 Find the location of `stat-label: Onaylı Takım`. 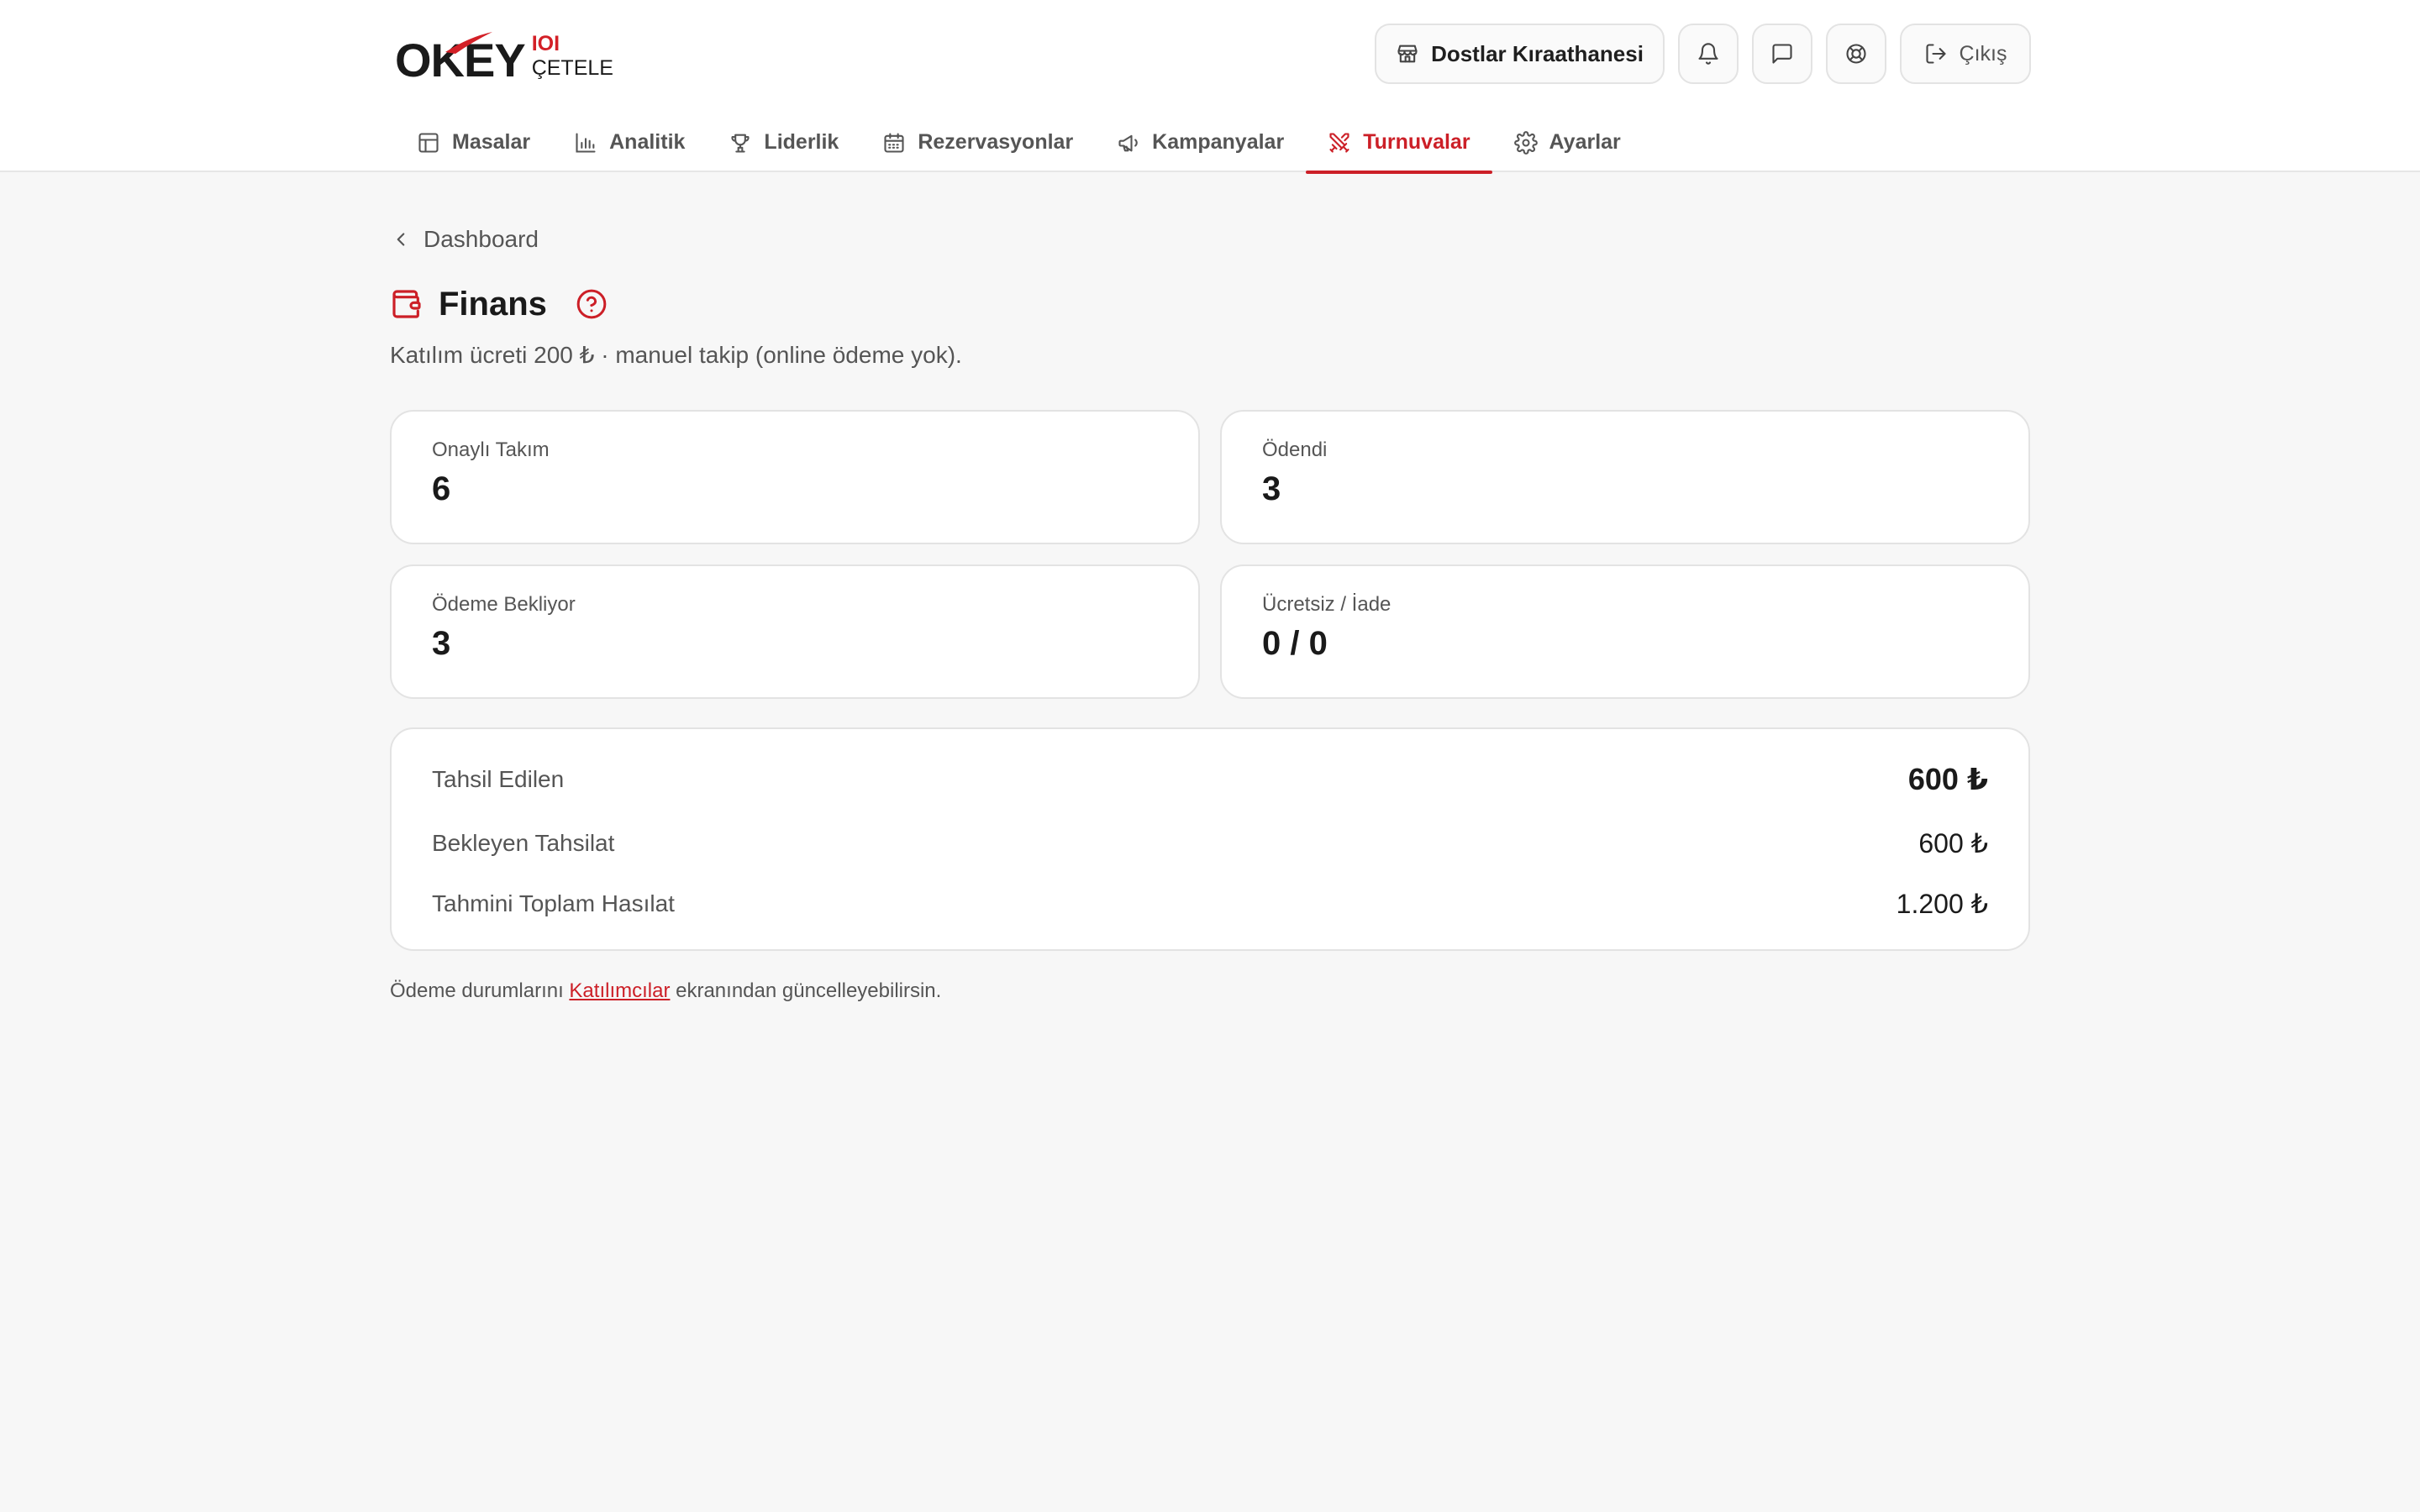

stat-label: Onaylı Takım is located at coordinates (491, 449).